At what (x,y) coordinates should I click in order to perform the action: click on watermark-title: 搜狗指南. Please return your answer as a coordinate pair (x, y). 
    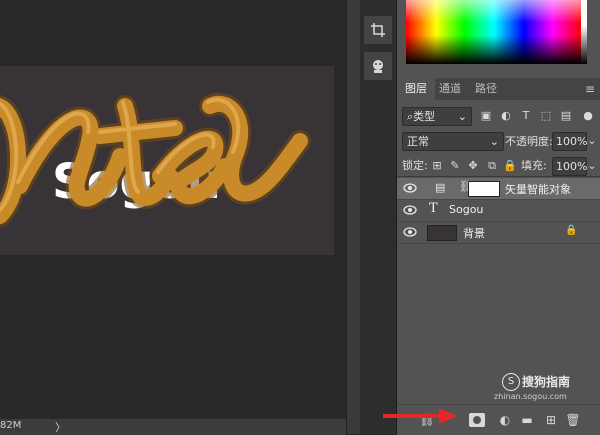
    Looking at the image, I should click on (546, 382).